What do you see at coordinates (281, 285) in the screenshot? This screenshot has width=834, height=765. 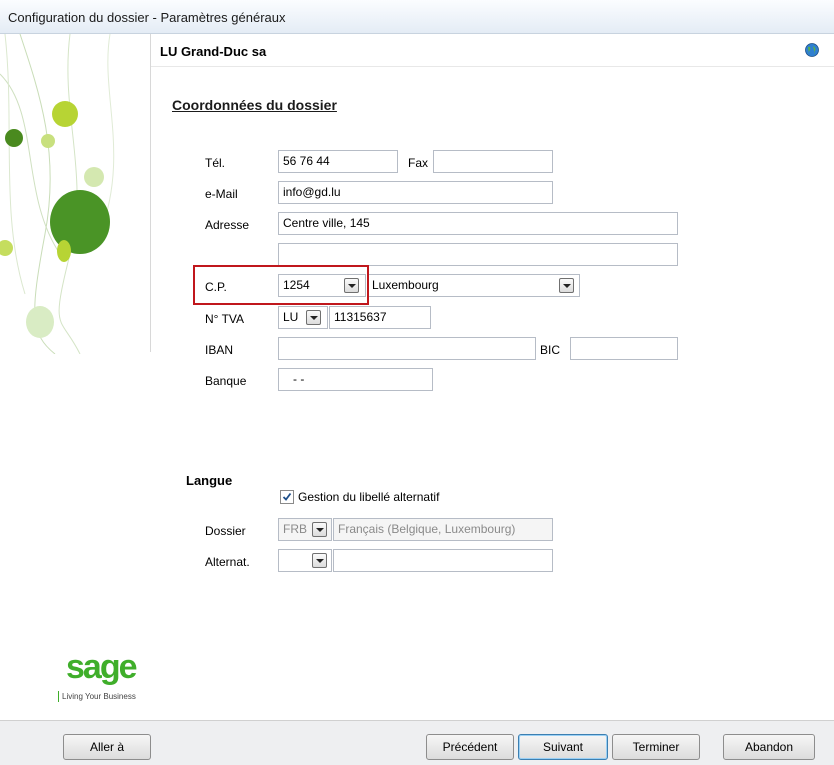 I see `cp-highlight-box` at bounding box center [281, 285].